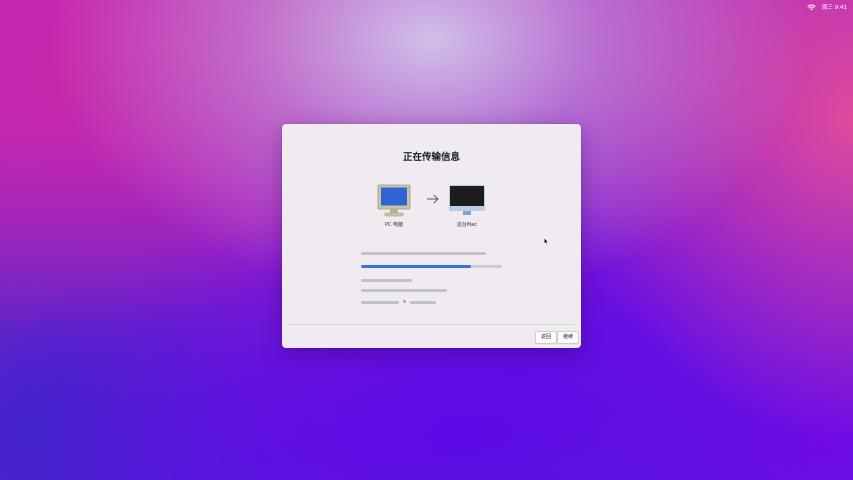  Describe the element at coordinates (431, 157) in the screenshot. I see `dialog-title: 正在传输信息` at that location.